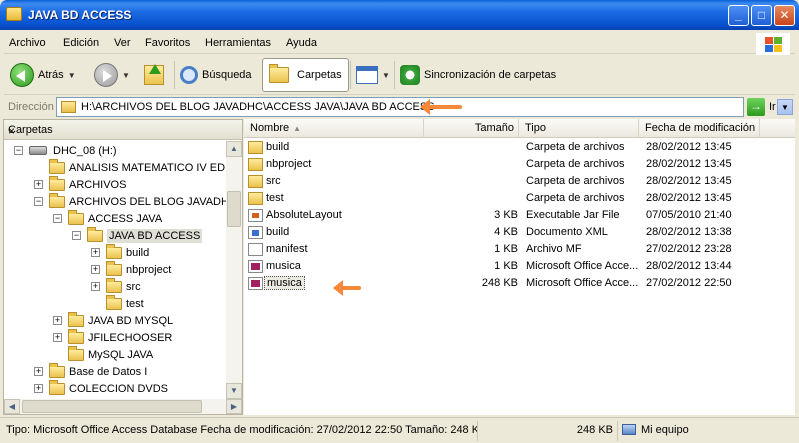  Describe the element at coordinates (471, 128) in the screenshot. I see `column-header-size: Tamaño` at that location.